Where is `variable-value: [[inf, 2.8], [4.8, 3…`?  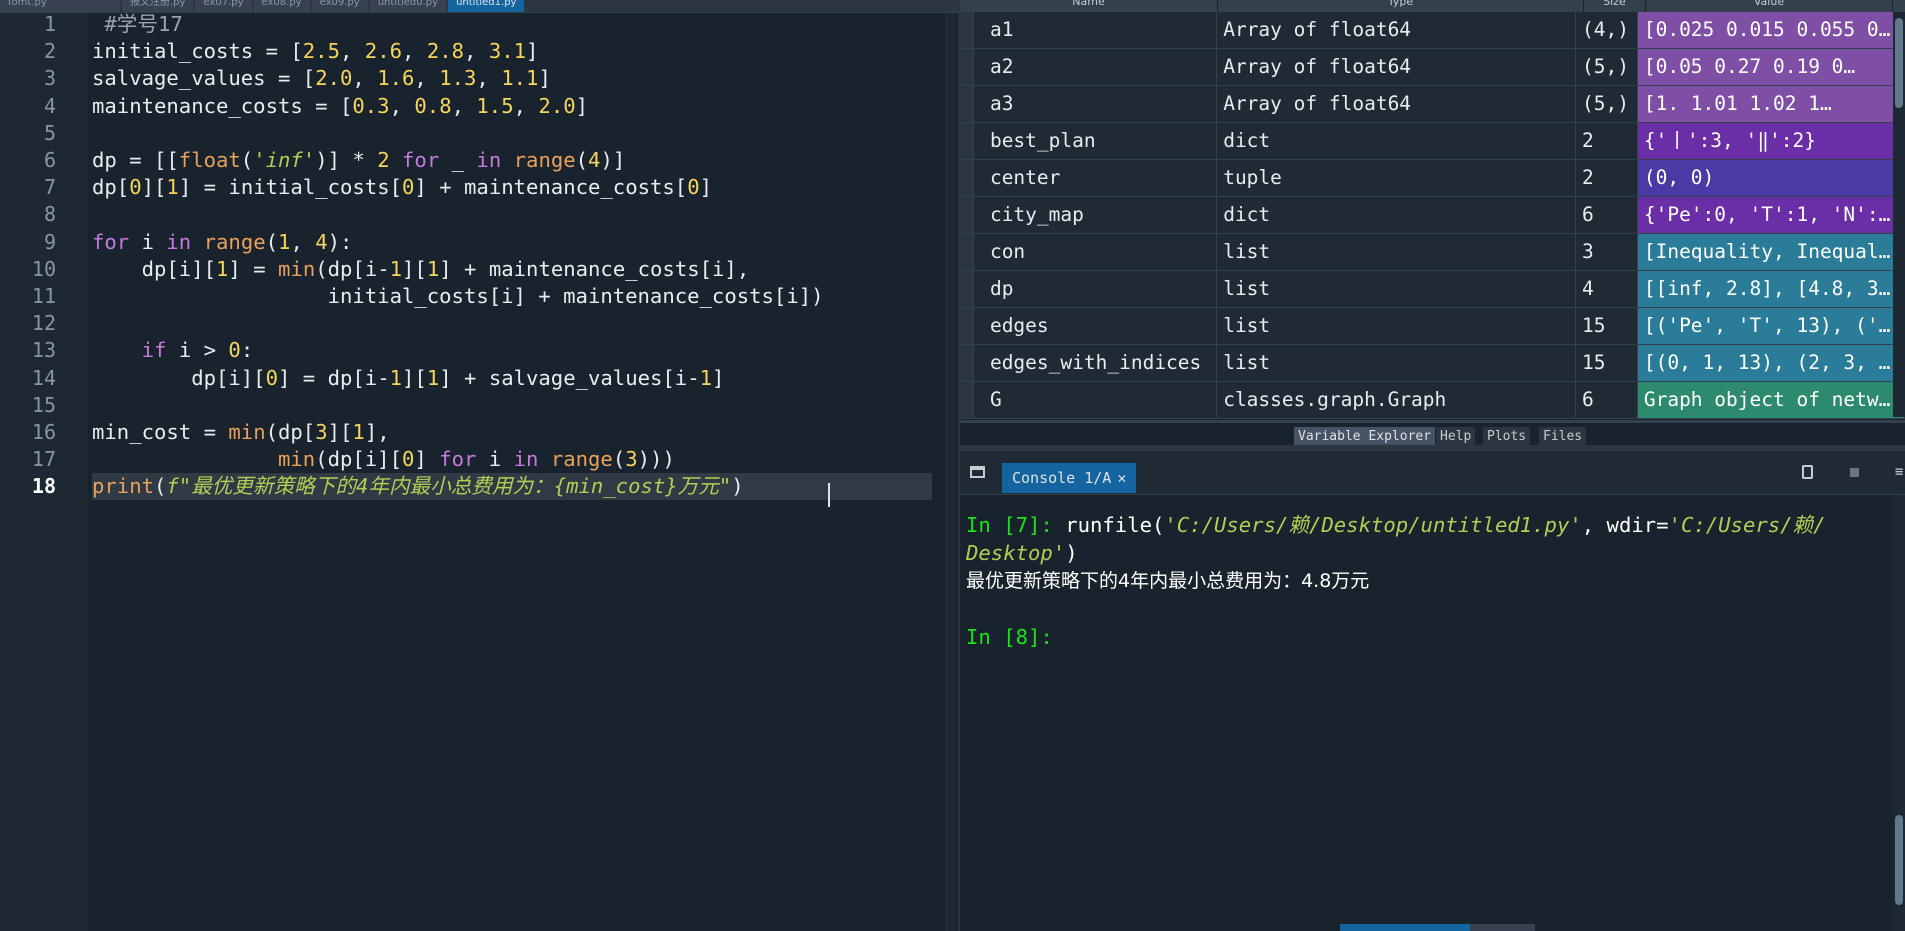 variable-value: [[inf, 2.8], [4.8, 3… is located at coordinates (1771, 289).